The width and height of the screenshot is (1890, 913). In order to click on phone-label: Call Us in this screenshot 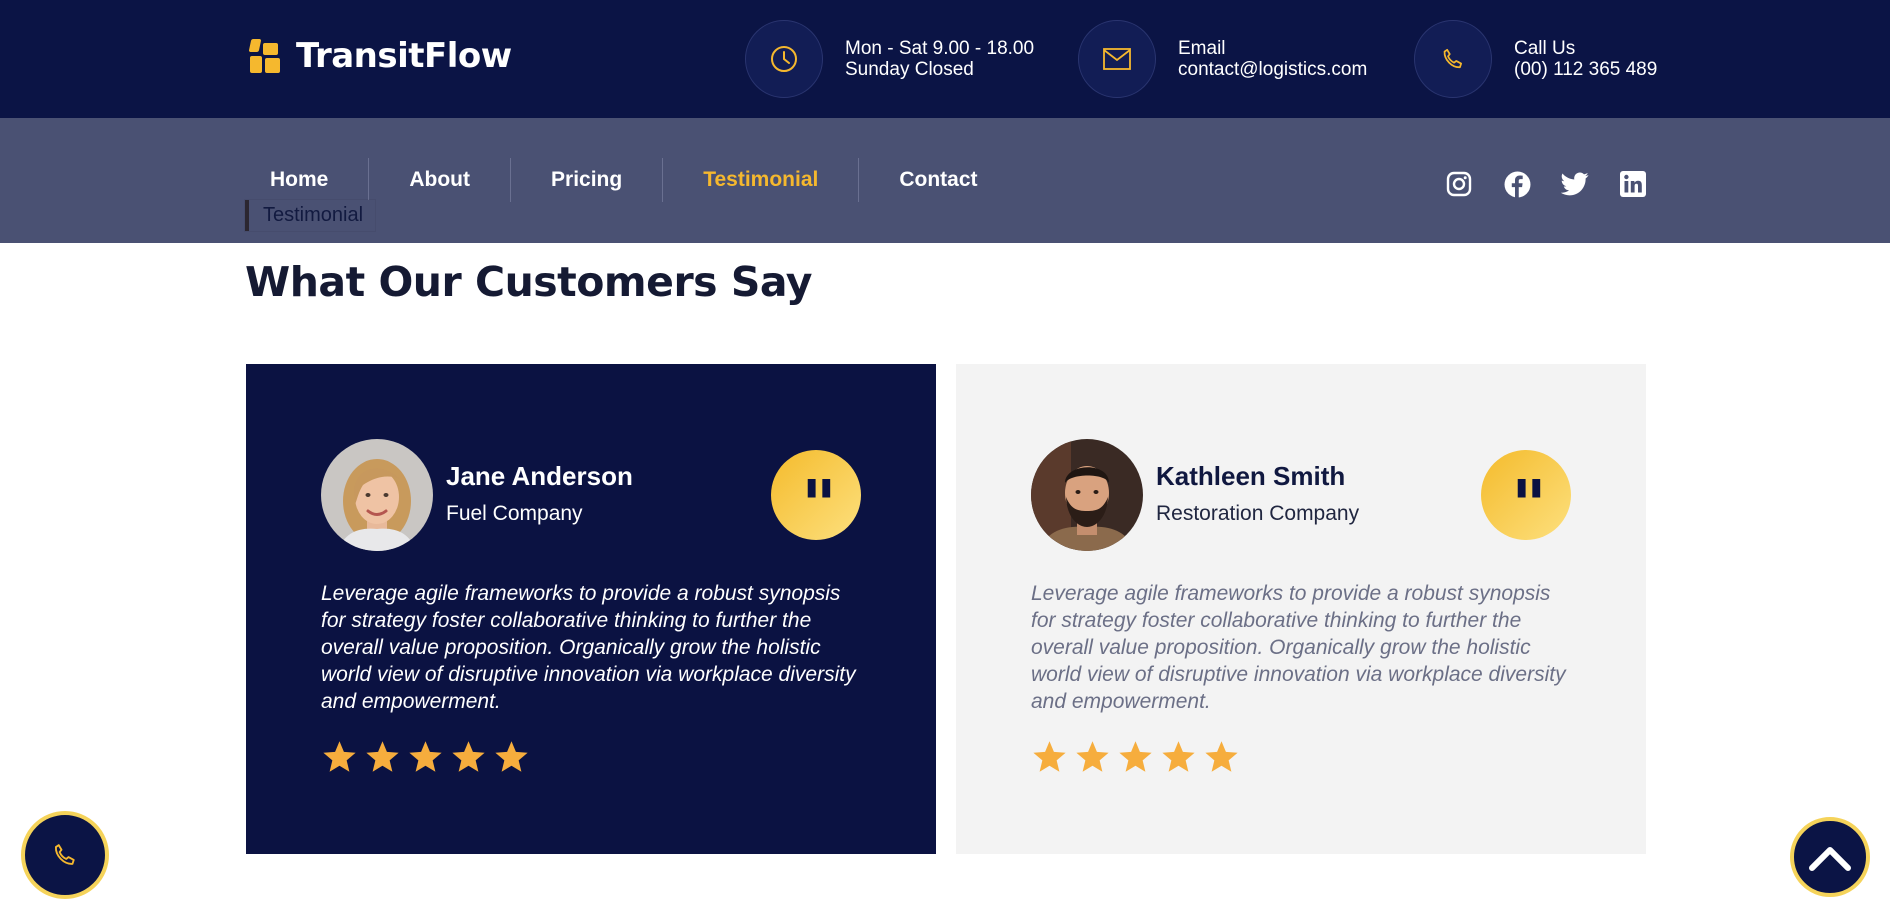, I will do `click(1545, 48)`.